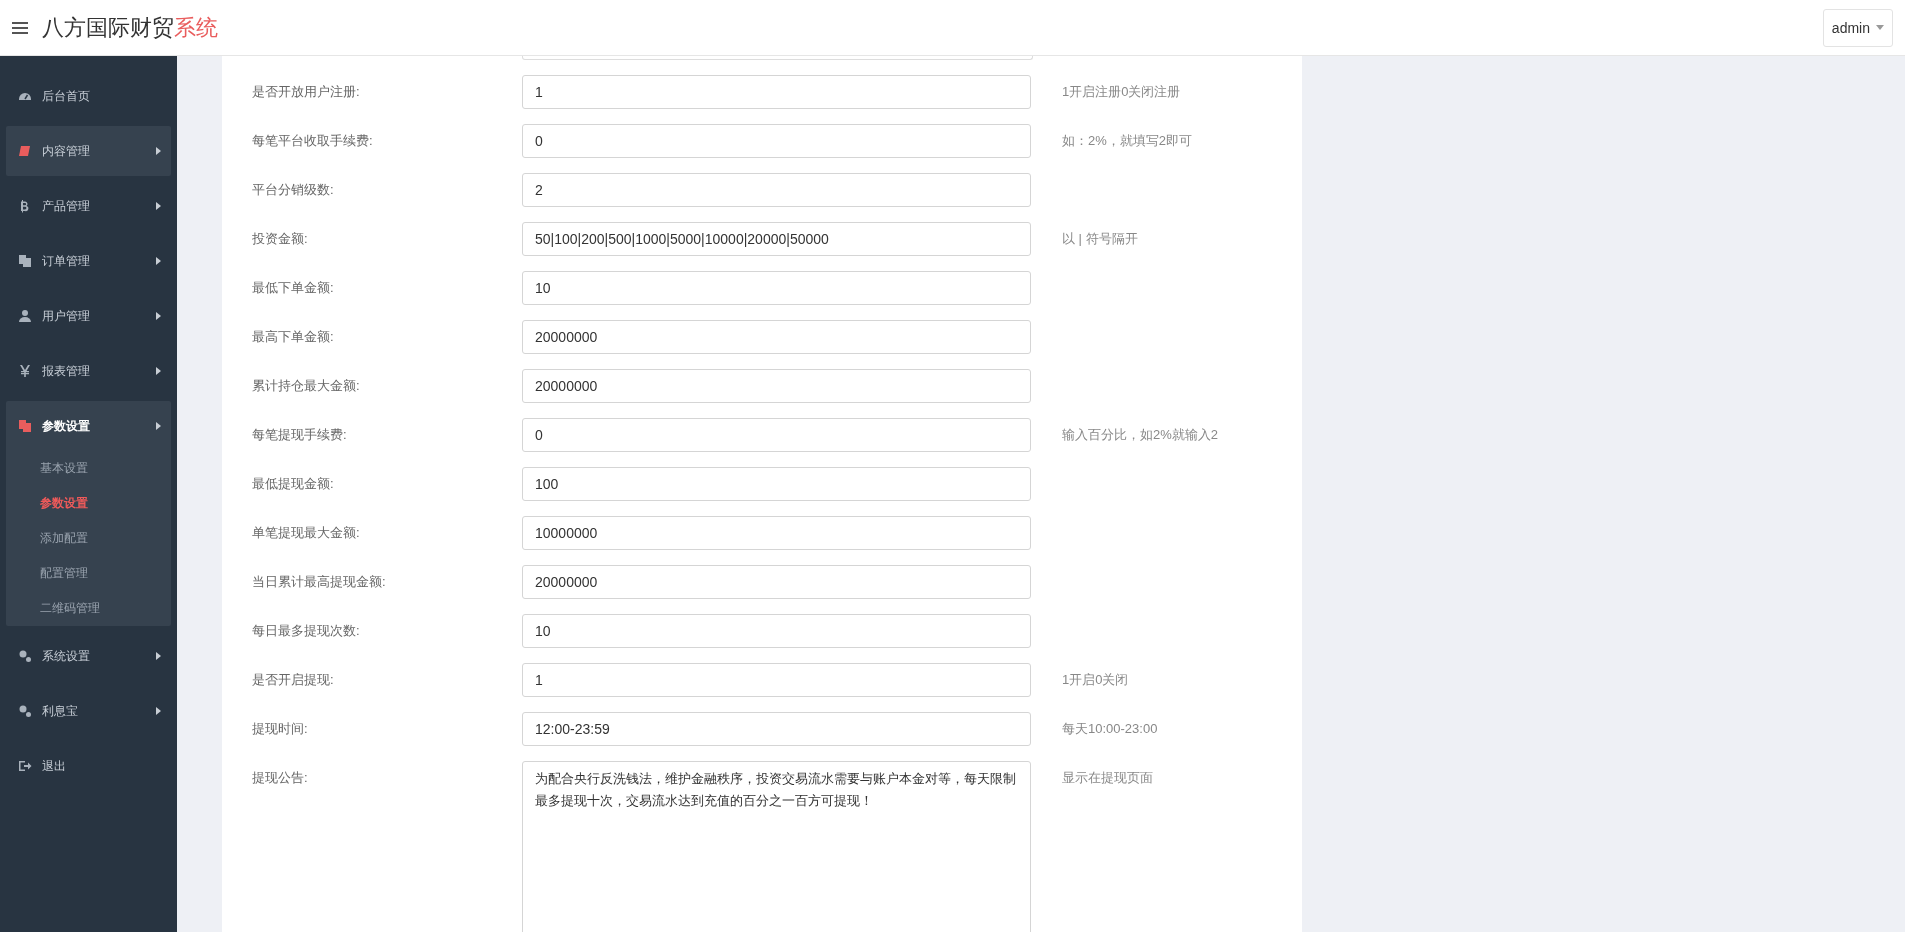  I want to click on field-label: 提现时间:, so click(280, 729).